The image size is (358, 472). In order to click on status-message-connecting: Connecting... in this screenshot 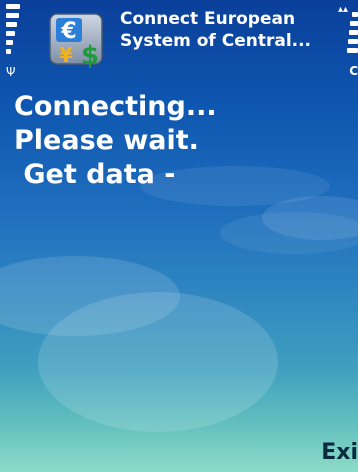, I will do `click(115, 106)`.